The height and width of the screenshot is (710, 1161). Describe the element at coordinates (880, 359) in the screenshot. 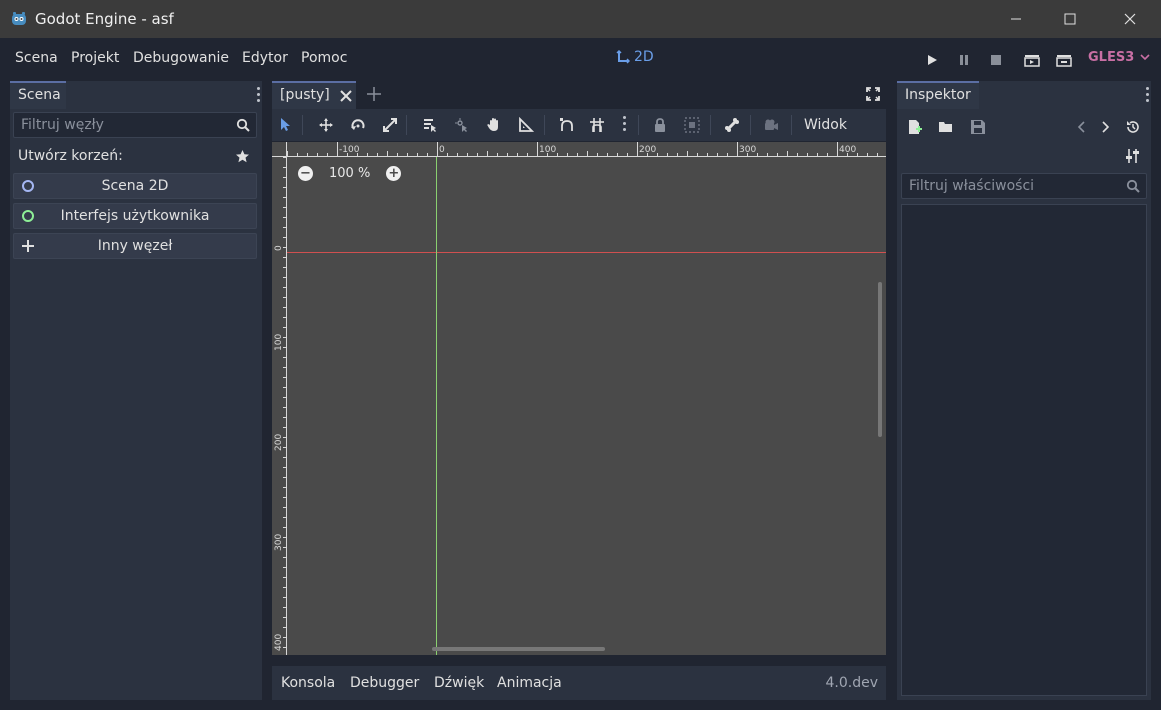

I see `vertical-scrollbar` at that location.